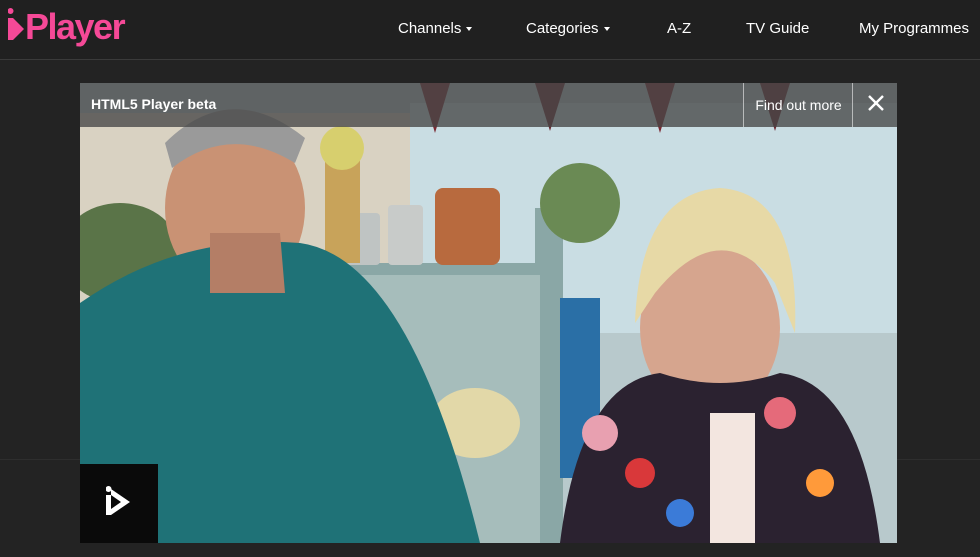  What do you see at coordinates (75, 26) in the screenshot?
I see `iplayer-logo-text: Player` at bounding box center [75, 26].